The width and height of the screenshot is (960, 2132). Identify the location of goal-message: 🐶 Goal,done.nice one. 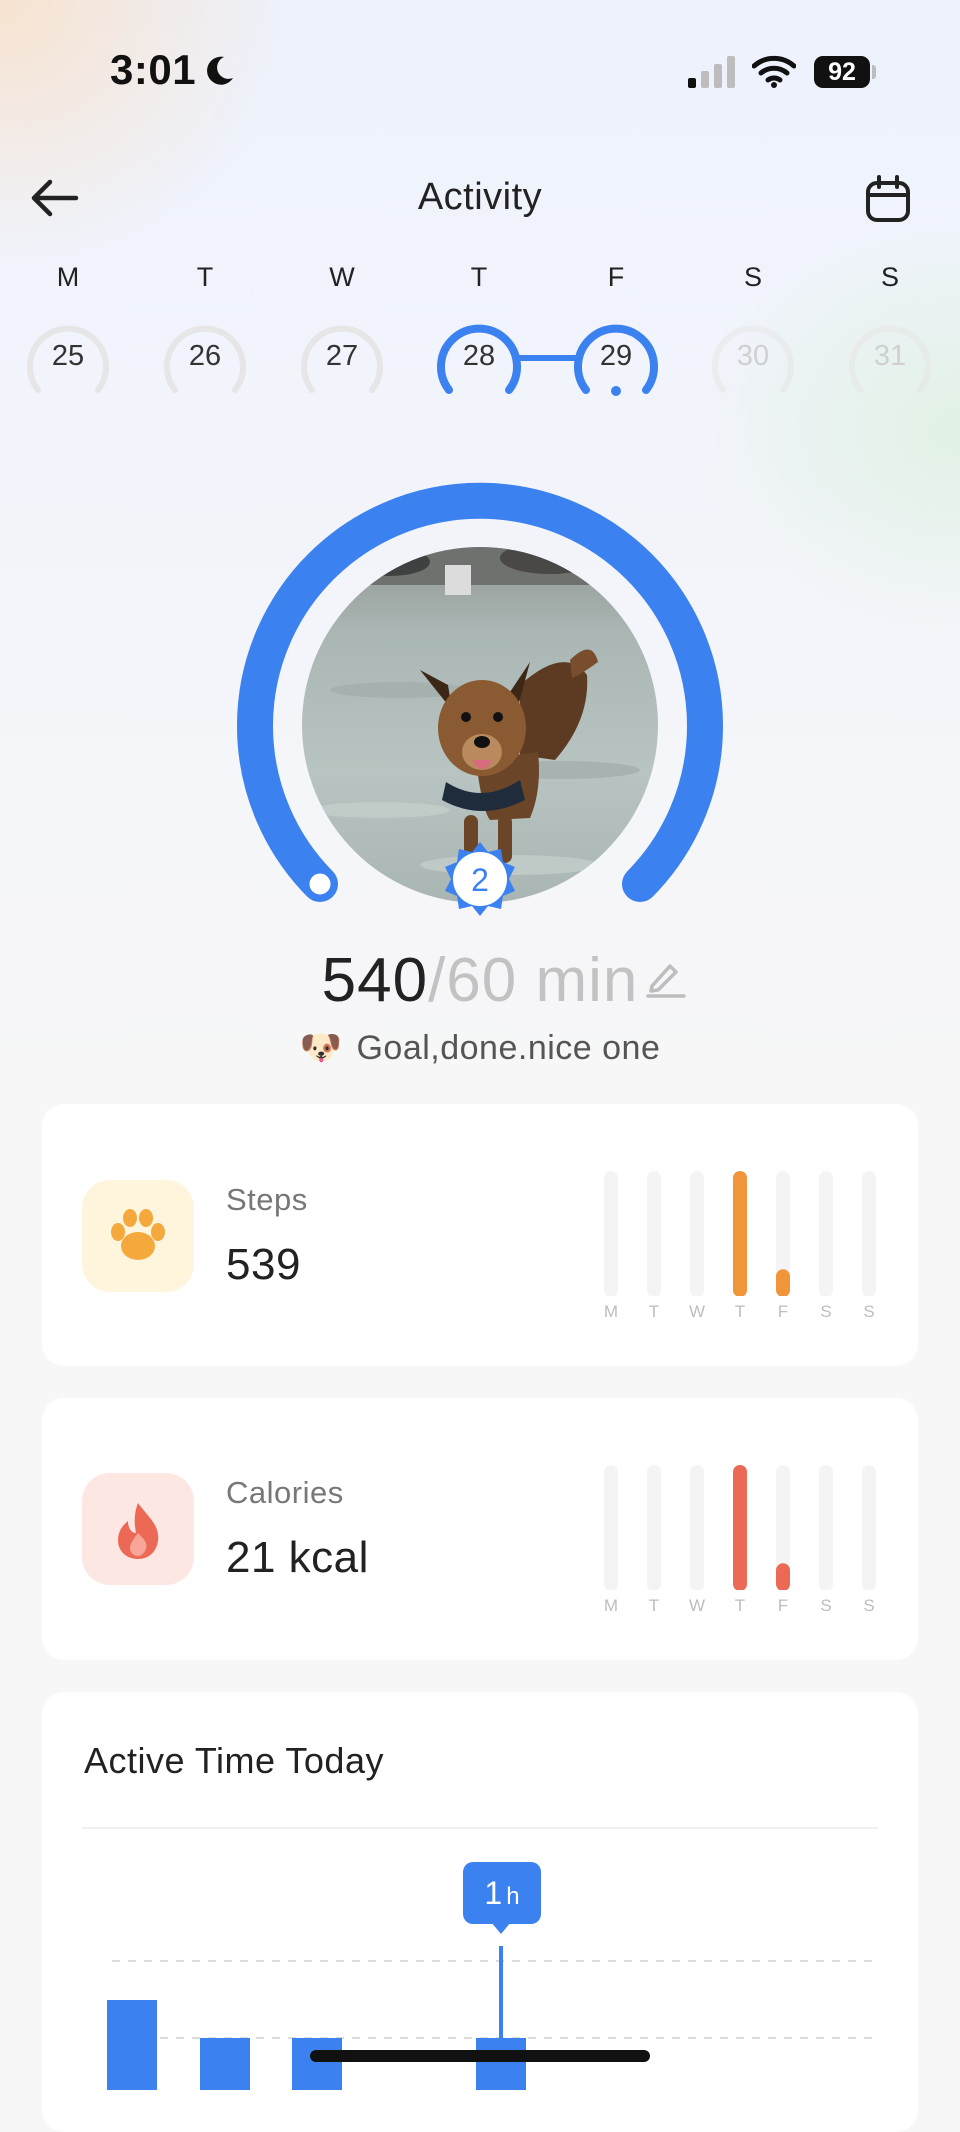
(480, 1048).